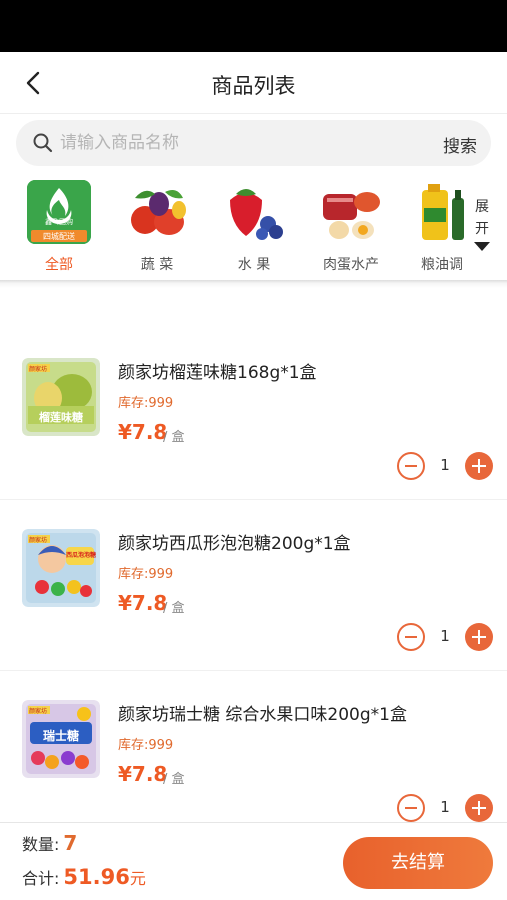 This screenshot has width=507, height=900. I want to click on search-icon, so click(43, 143).